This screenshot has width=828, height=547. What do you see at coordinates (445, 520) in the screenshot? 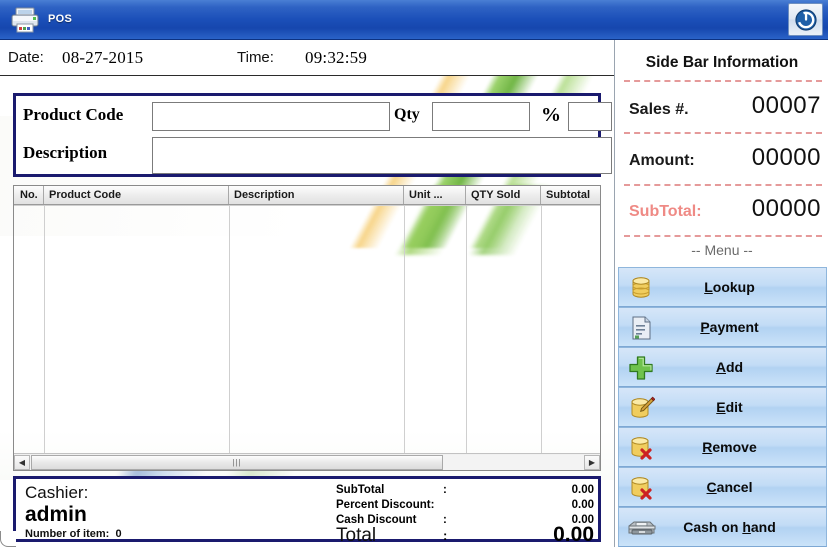
I see `cash-discount-colon: :` at bounding box center [445, 520].